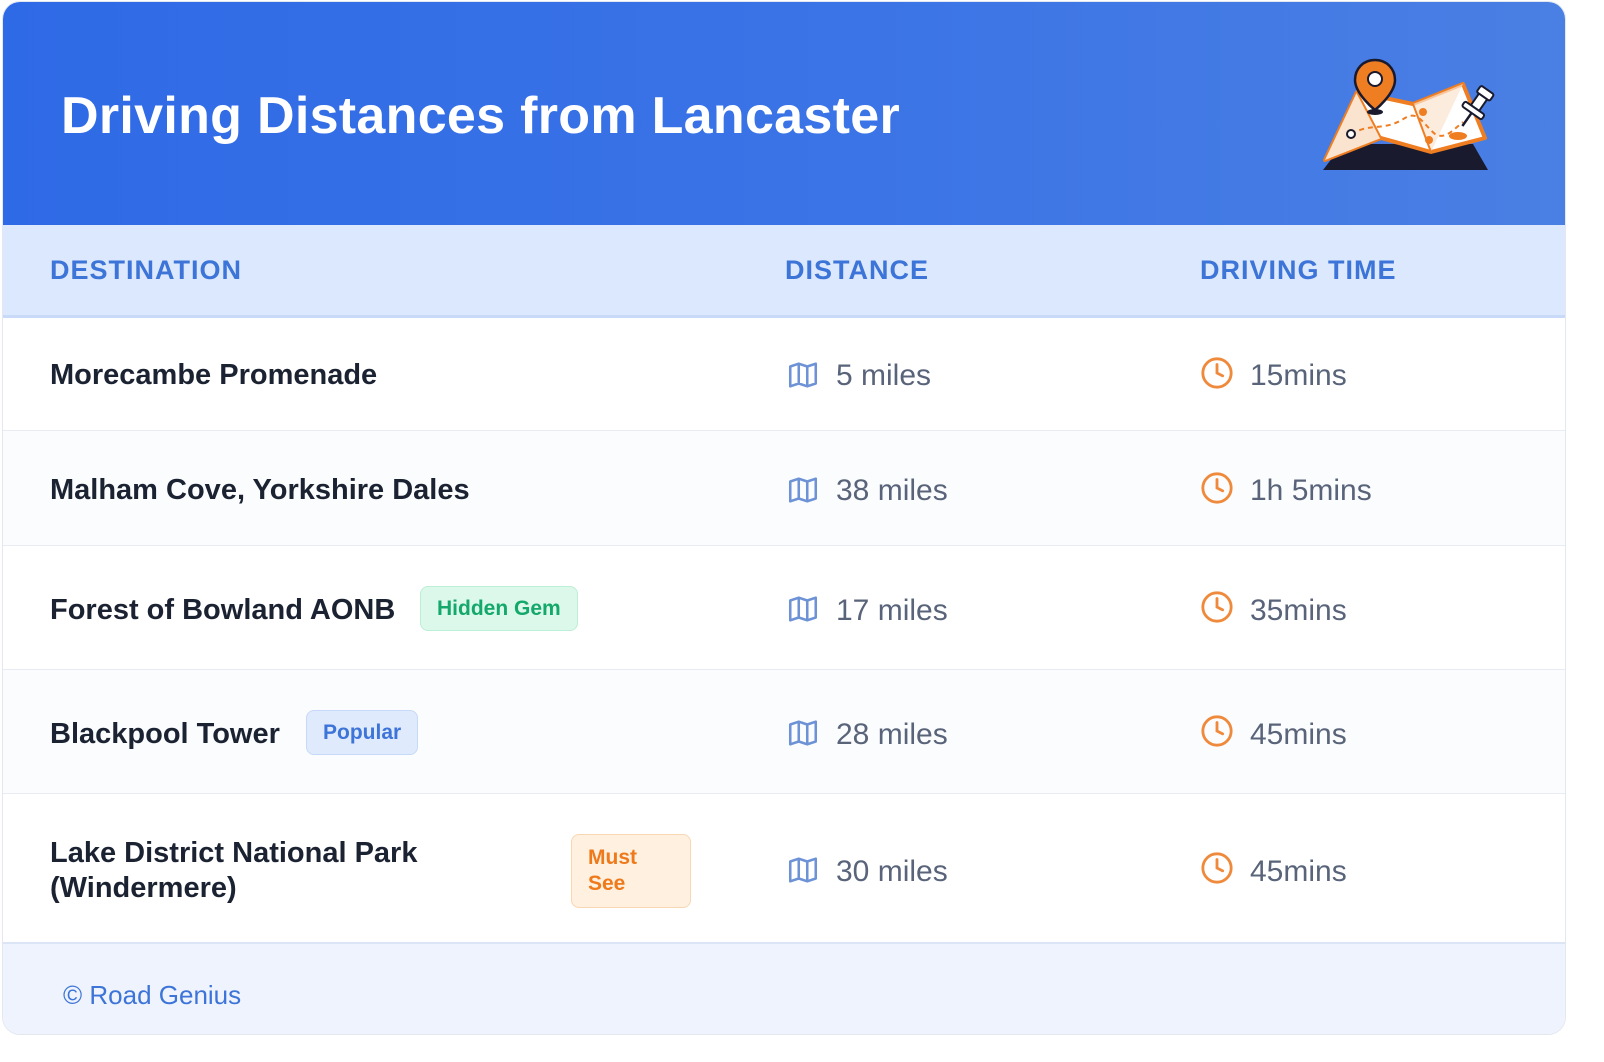  I want to click on destination-name: Lake District National Park (Windermere), so click(233, 871).